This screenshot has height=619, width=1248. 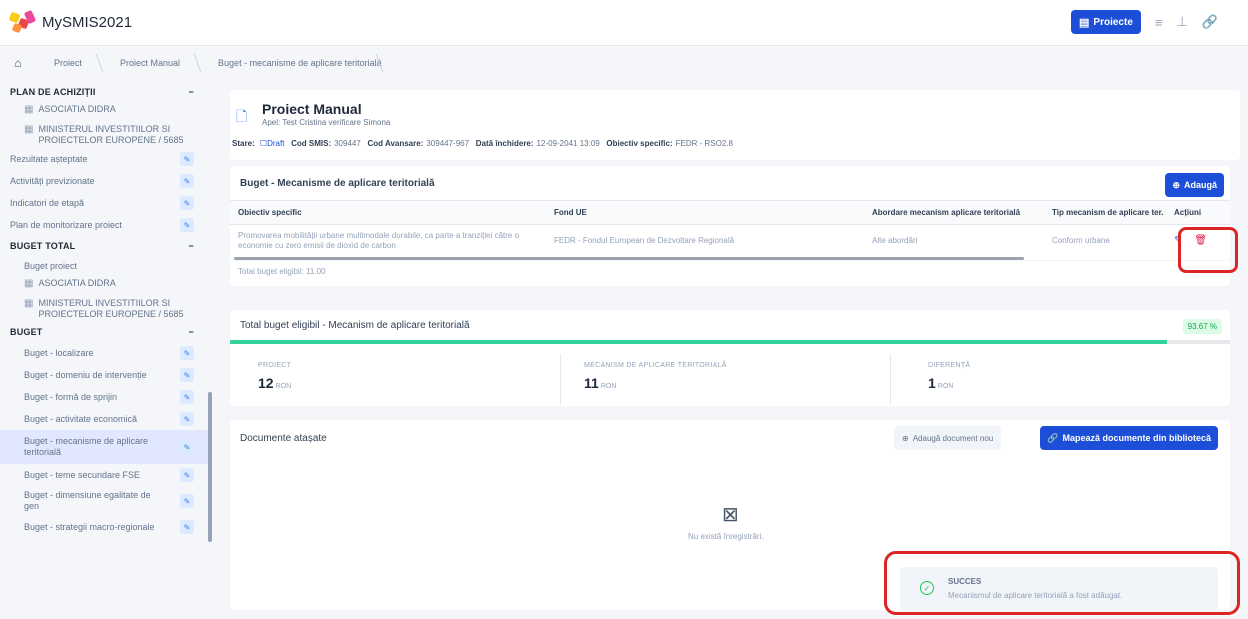 What do you see at coordinates (1081, 240) in the screenshot?
I see `cell-tip: Conform urbane` at bounding box center [1081, 240].